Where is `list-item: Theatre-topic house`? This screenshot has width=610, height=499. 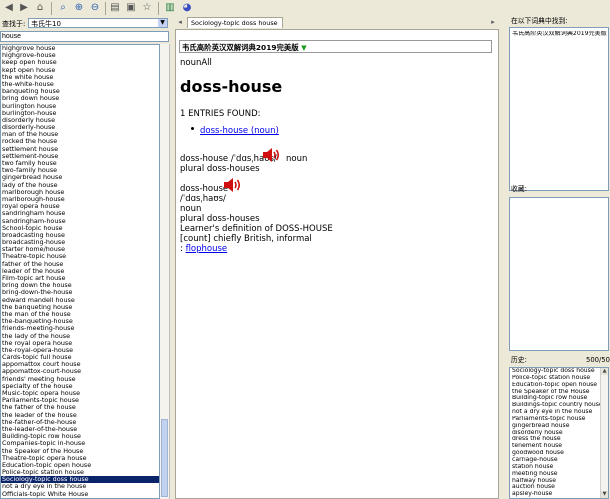 list-item: Theatre-topic house is located at coordinates (80, 256).